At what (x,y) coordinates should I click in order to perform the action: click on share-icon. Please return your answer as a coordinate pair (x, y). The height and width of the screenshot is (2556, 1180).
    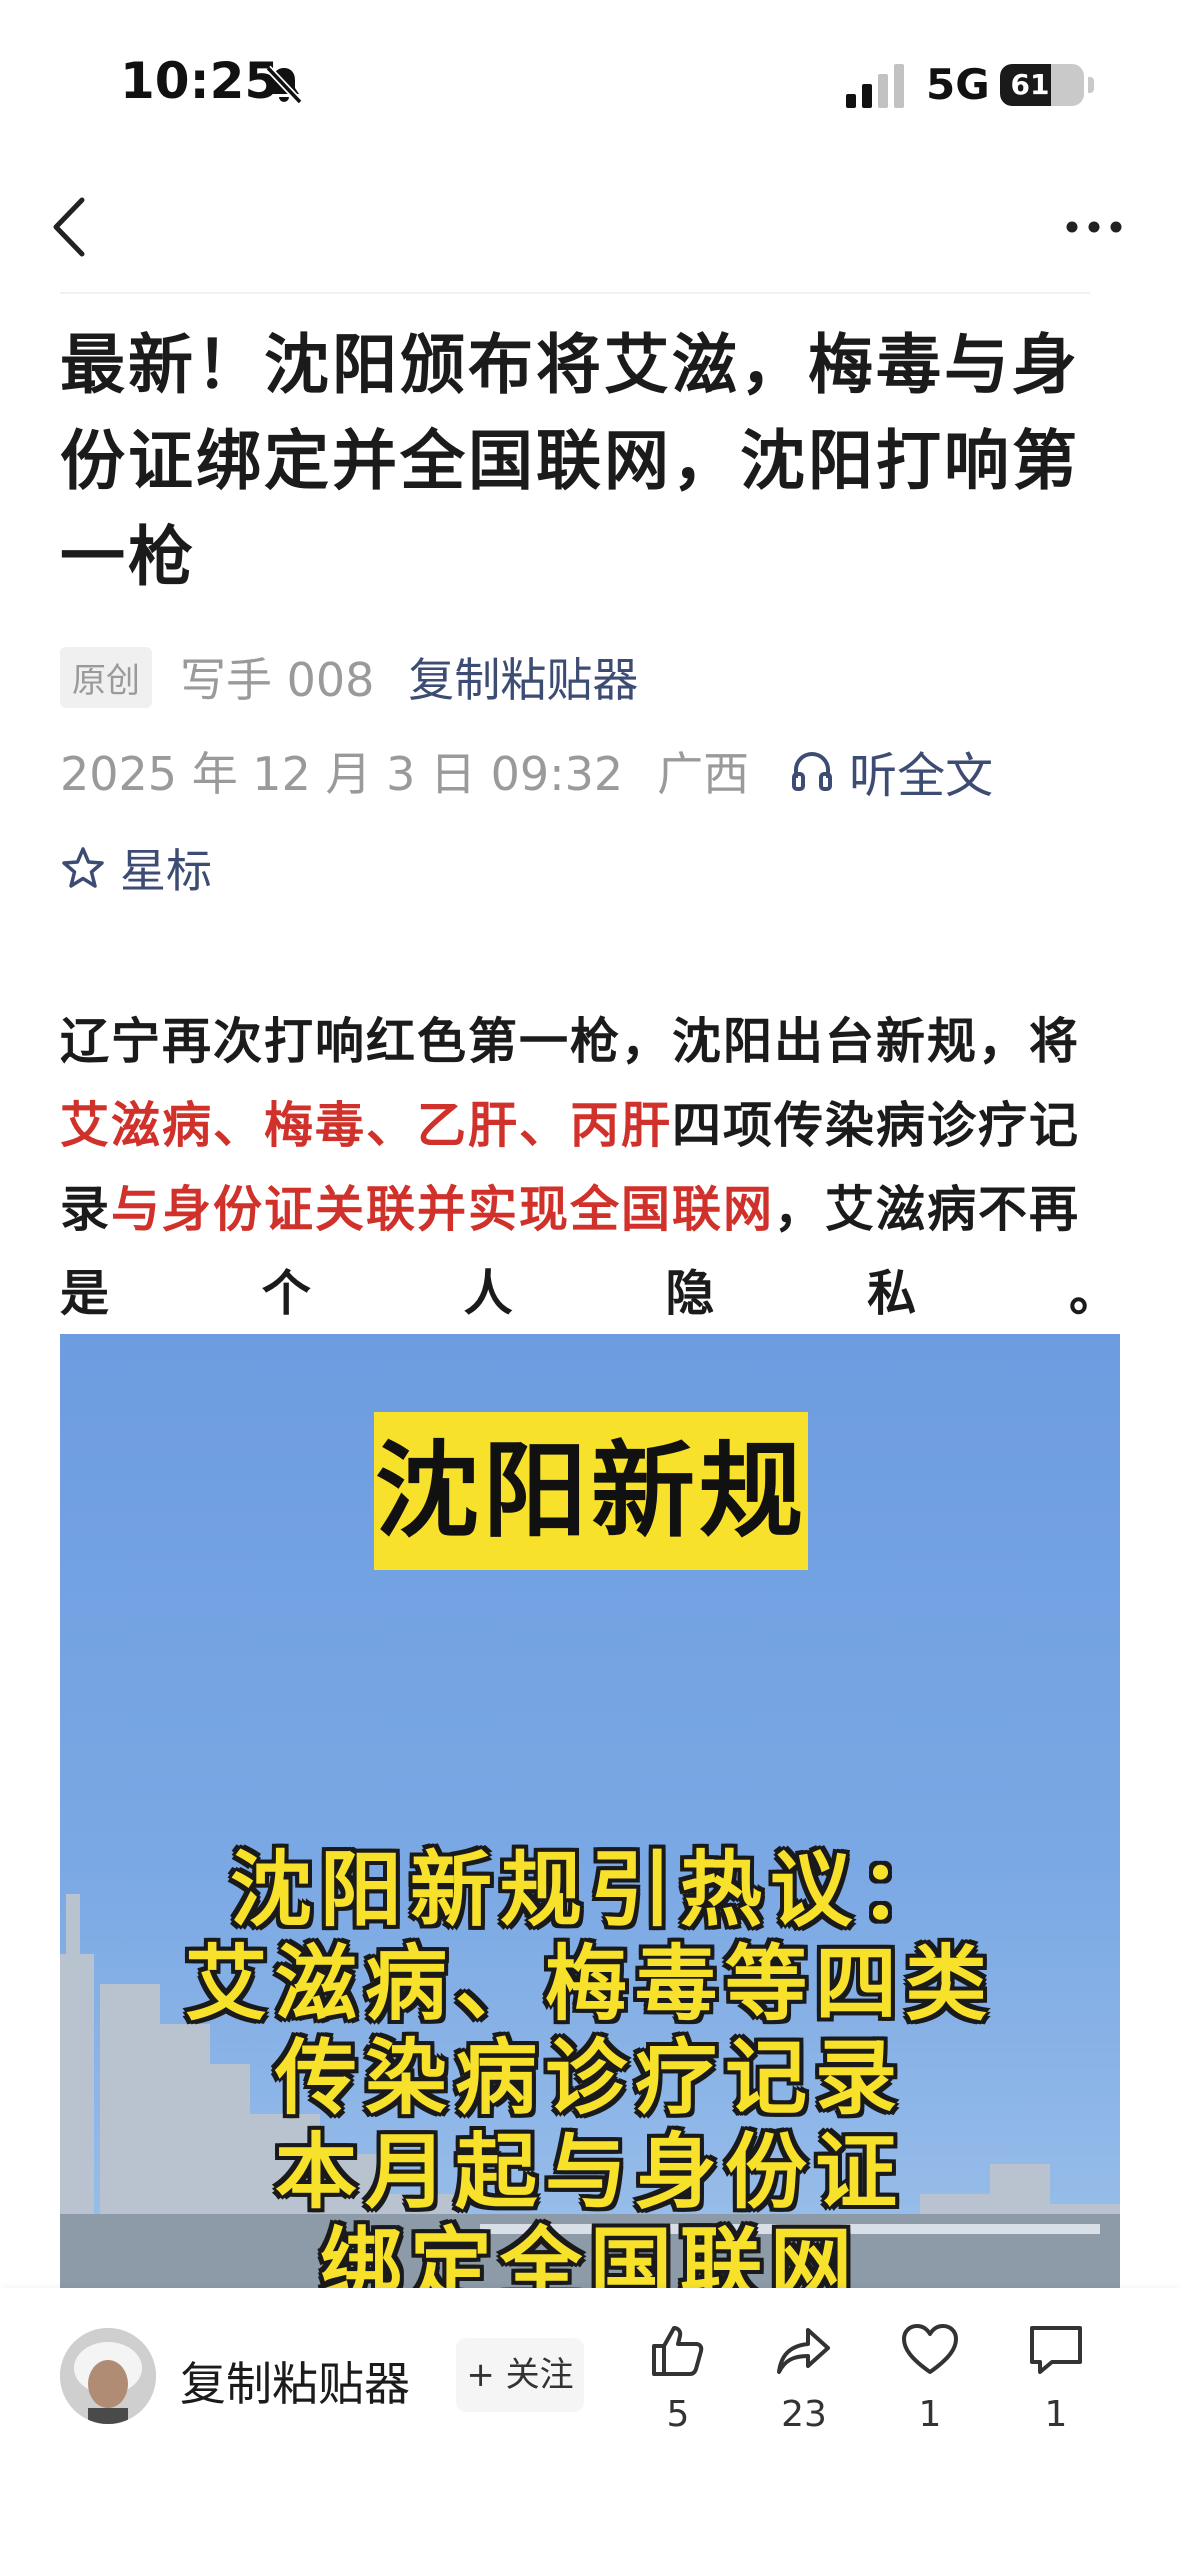
    Looking at the image, I should click on (803, 2351).